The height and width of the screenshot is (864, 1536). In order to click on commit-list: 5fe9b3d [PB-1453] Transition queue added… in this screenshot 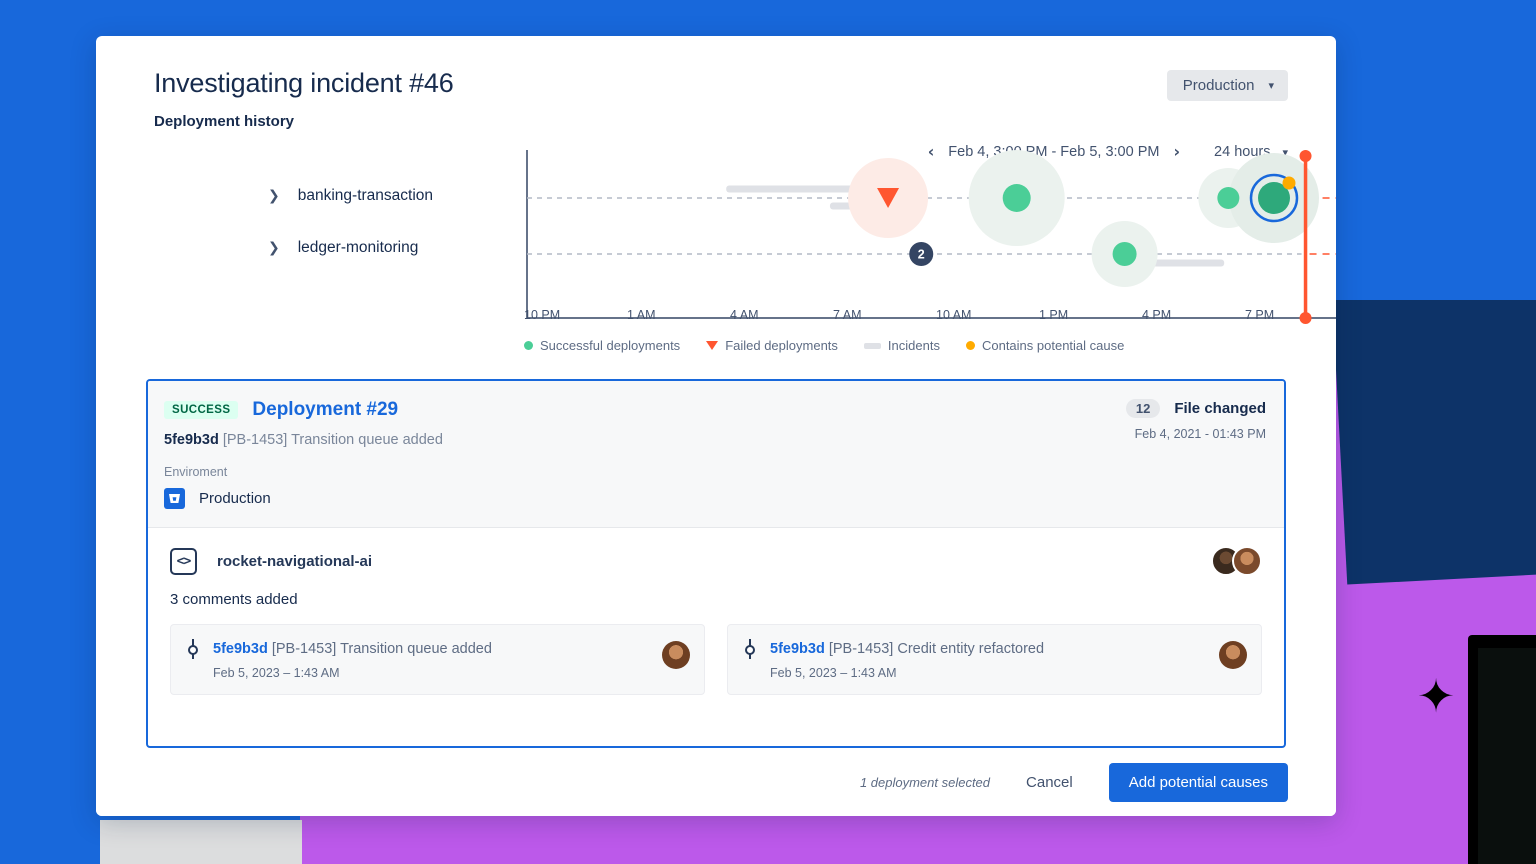, I will do `click(716, 659)`.